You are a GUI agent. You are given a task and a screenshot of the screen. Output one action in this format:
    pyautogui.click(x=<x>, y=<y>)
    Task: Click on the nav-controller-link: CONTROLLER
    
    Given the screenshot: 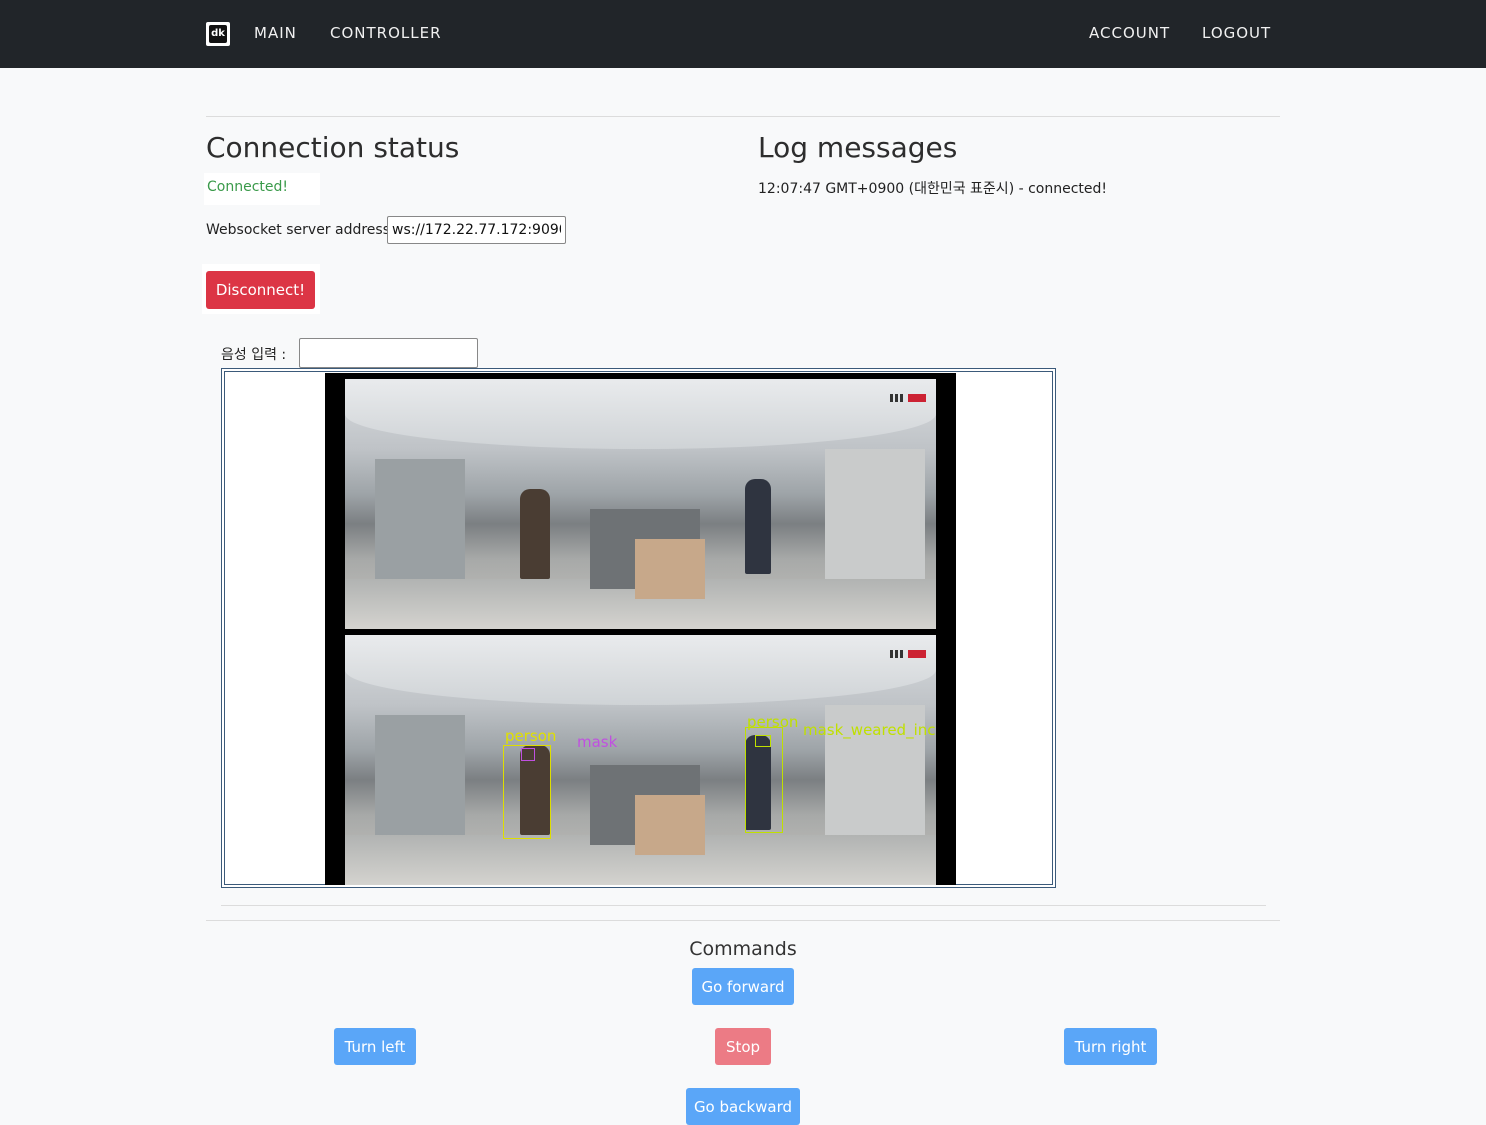 What is the action you would take?
    pyautogui.click(x=386, y=33)
    